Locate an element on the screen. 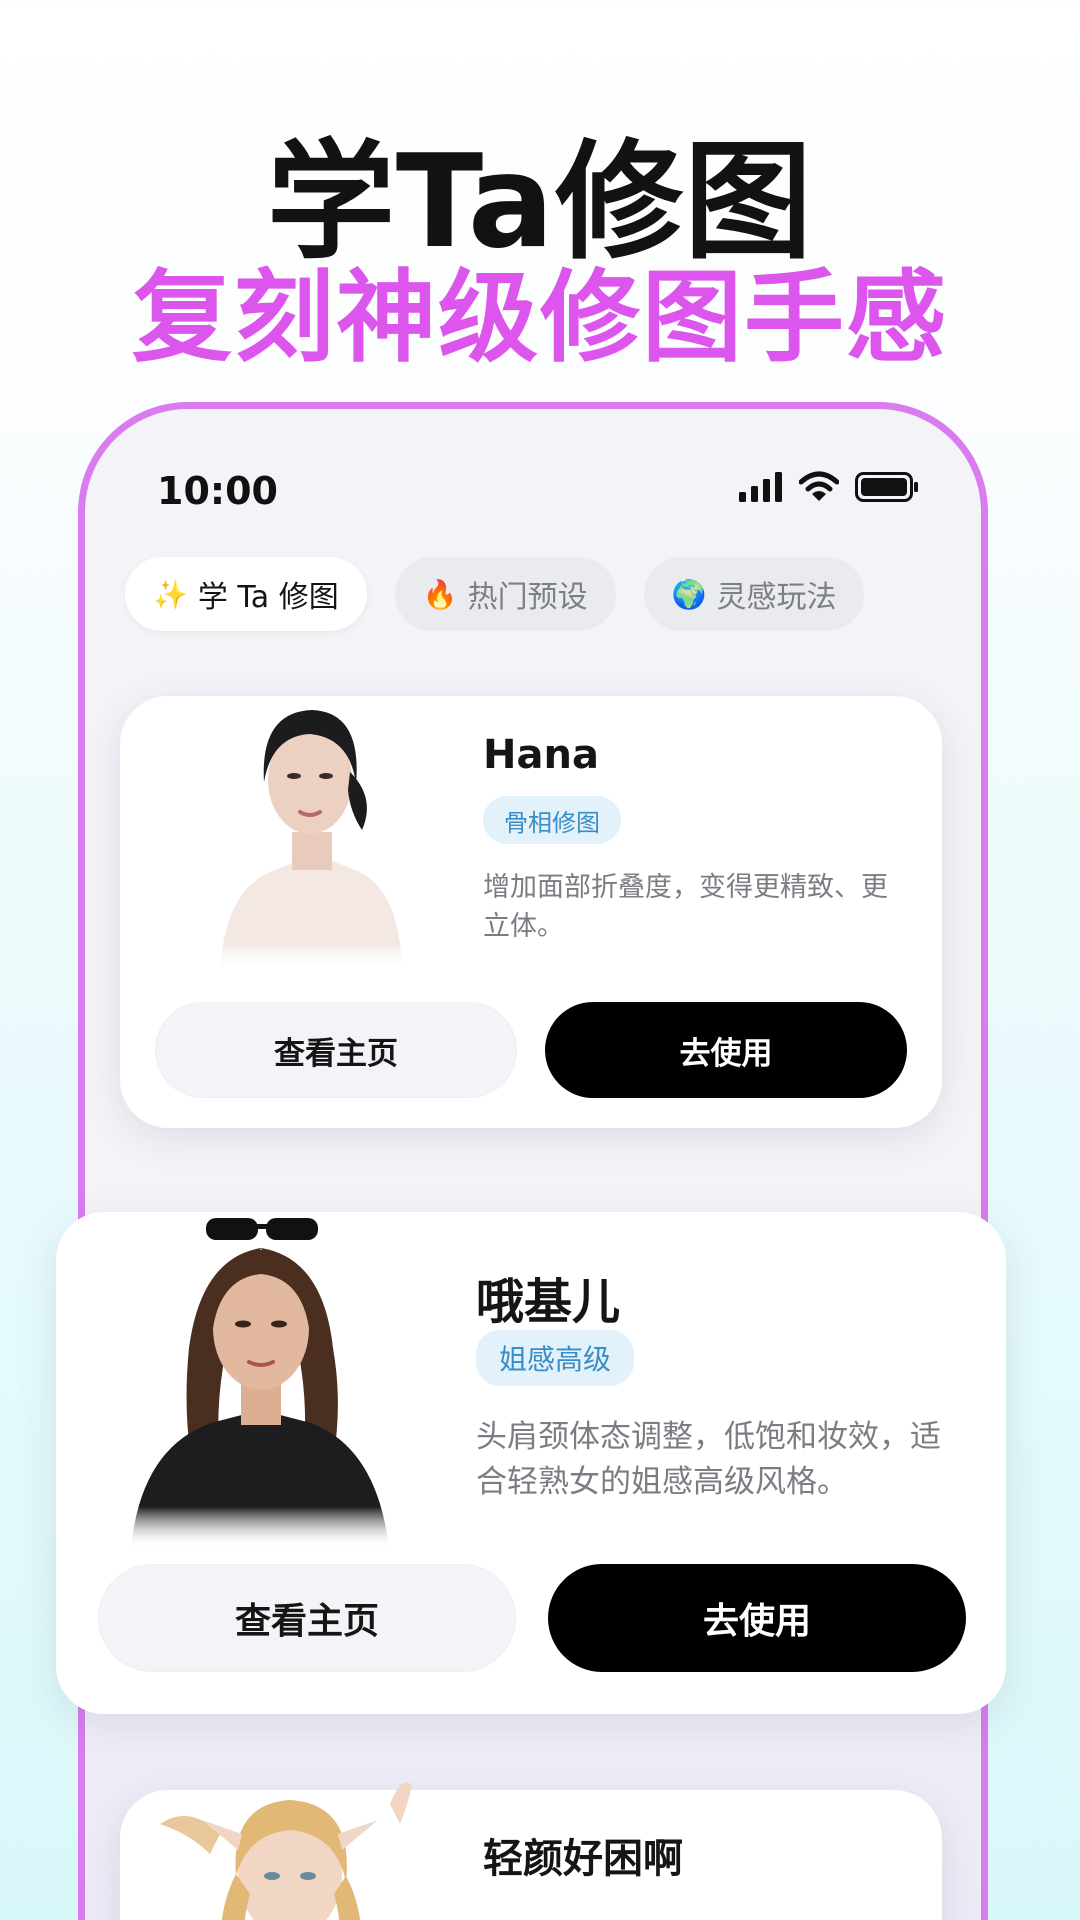 This screenshot has height=1920, width=1080. creator-name: 轻颜好困啊 is located at coordinates (583, 1859).